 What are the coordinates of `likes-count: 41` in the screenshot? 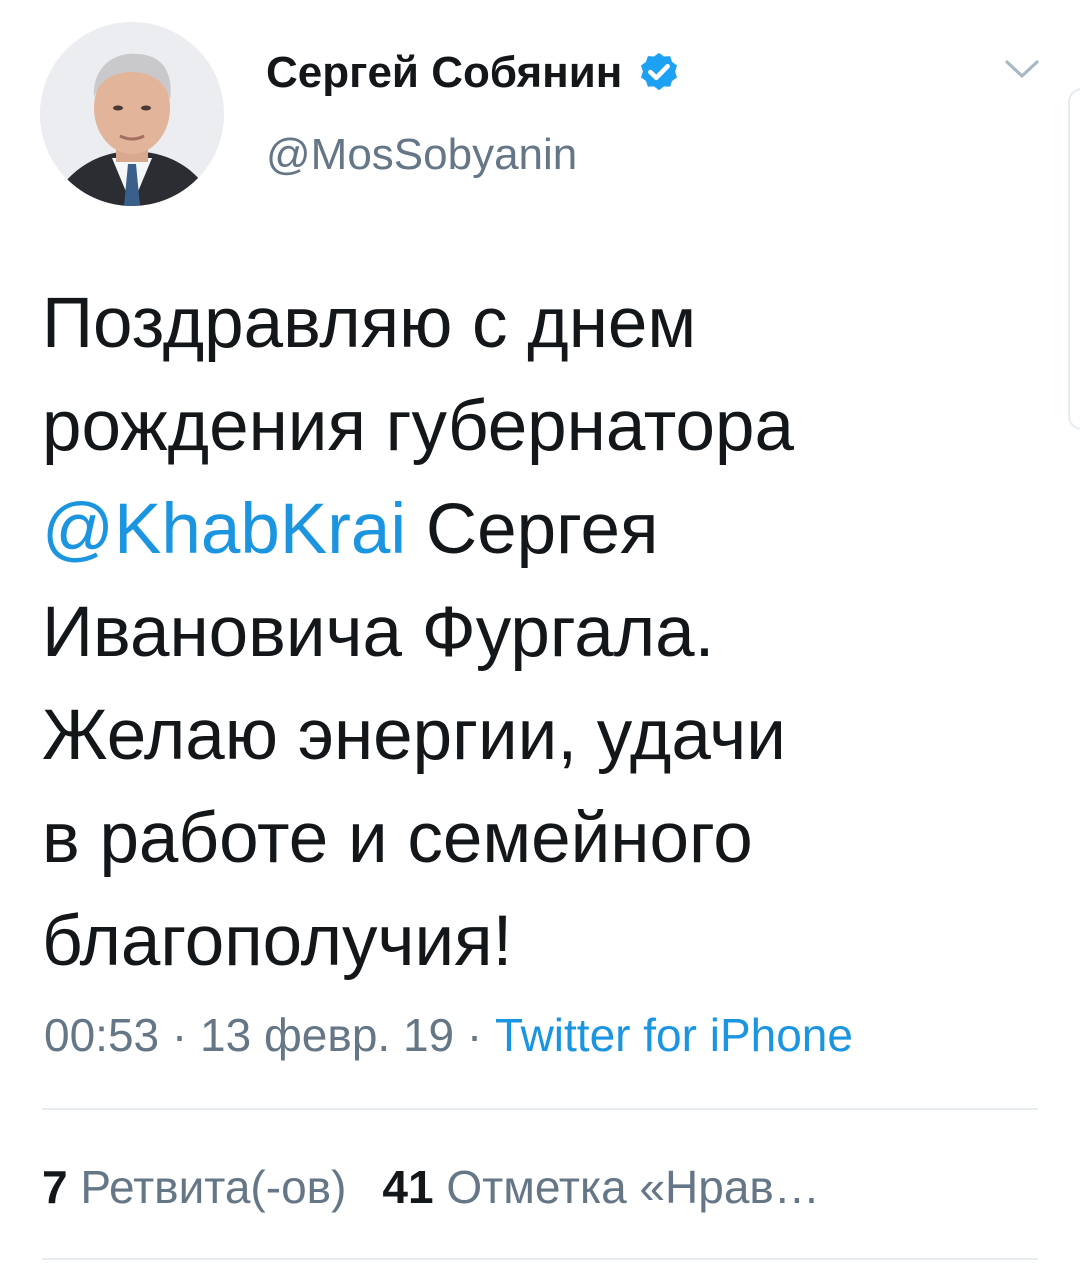 It's located at (408, 1187).